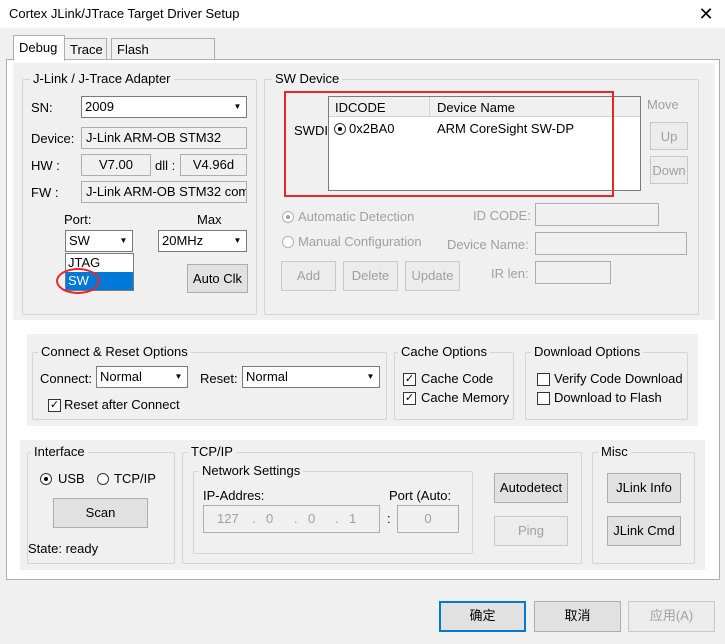  What do you see at coordinates (644, 531) in the screenshot?
I see `jlink-cmd-button: JLink Cmd` at bounding box center [644, 531].